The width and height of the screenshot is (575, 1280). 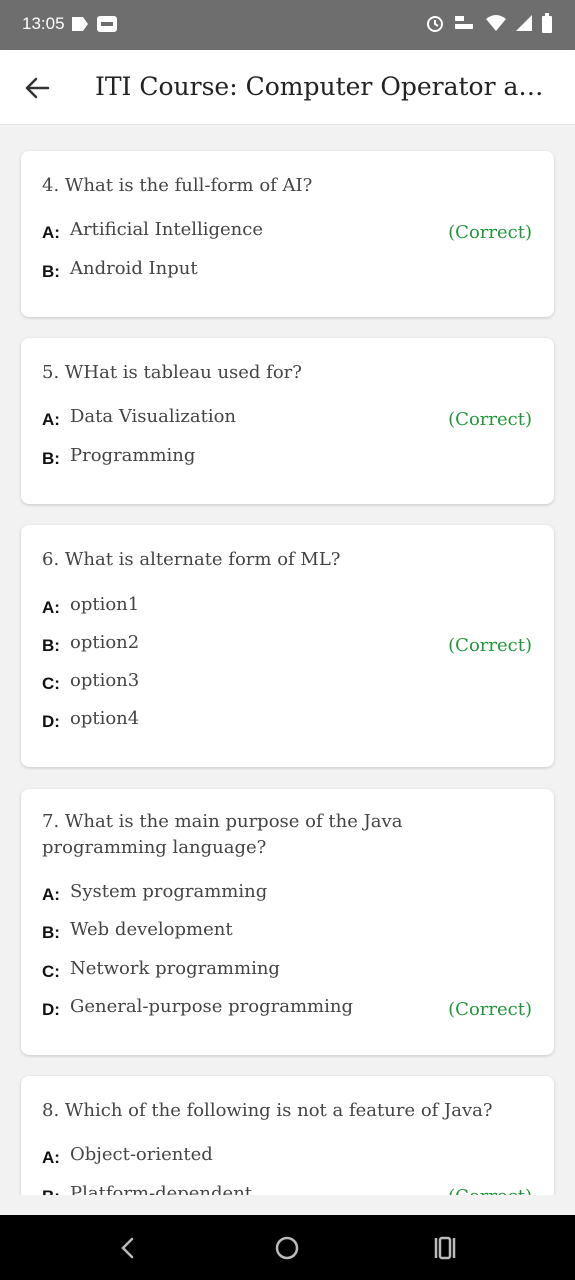 I want to click on option-text: Network programming, so click(x=175, y=968).